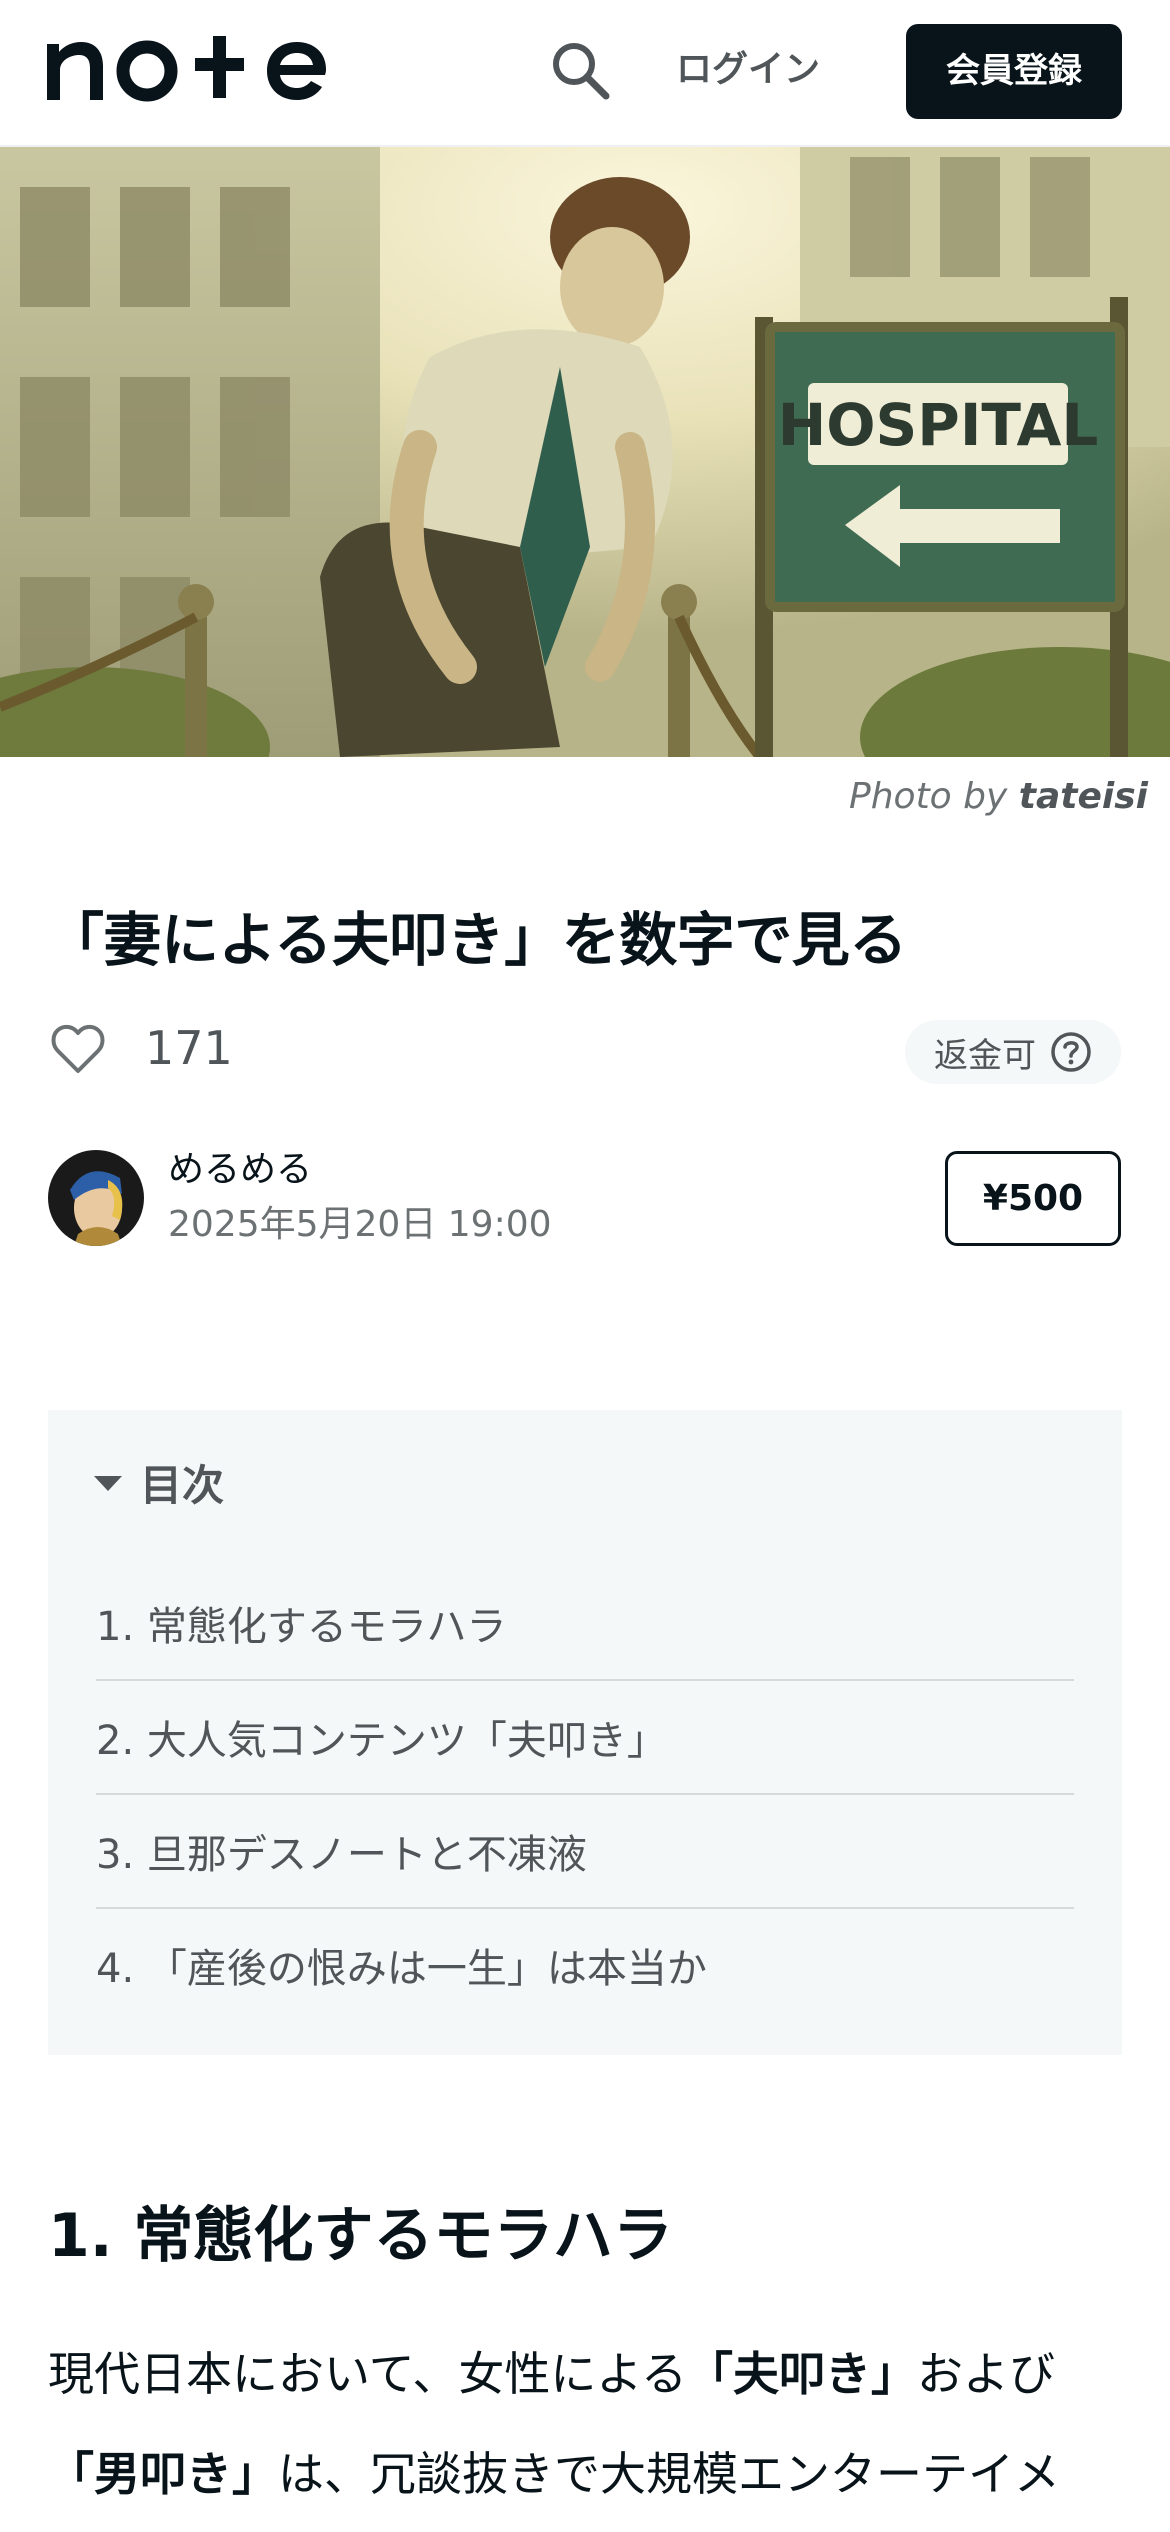 Image resolution: width=1170 pixels, height=2532 pixels. Describe the element at coordinates (476, 940) in the screenshot. I see `article-title: 「妻による夫叩き」を数字で見る` at that location.